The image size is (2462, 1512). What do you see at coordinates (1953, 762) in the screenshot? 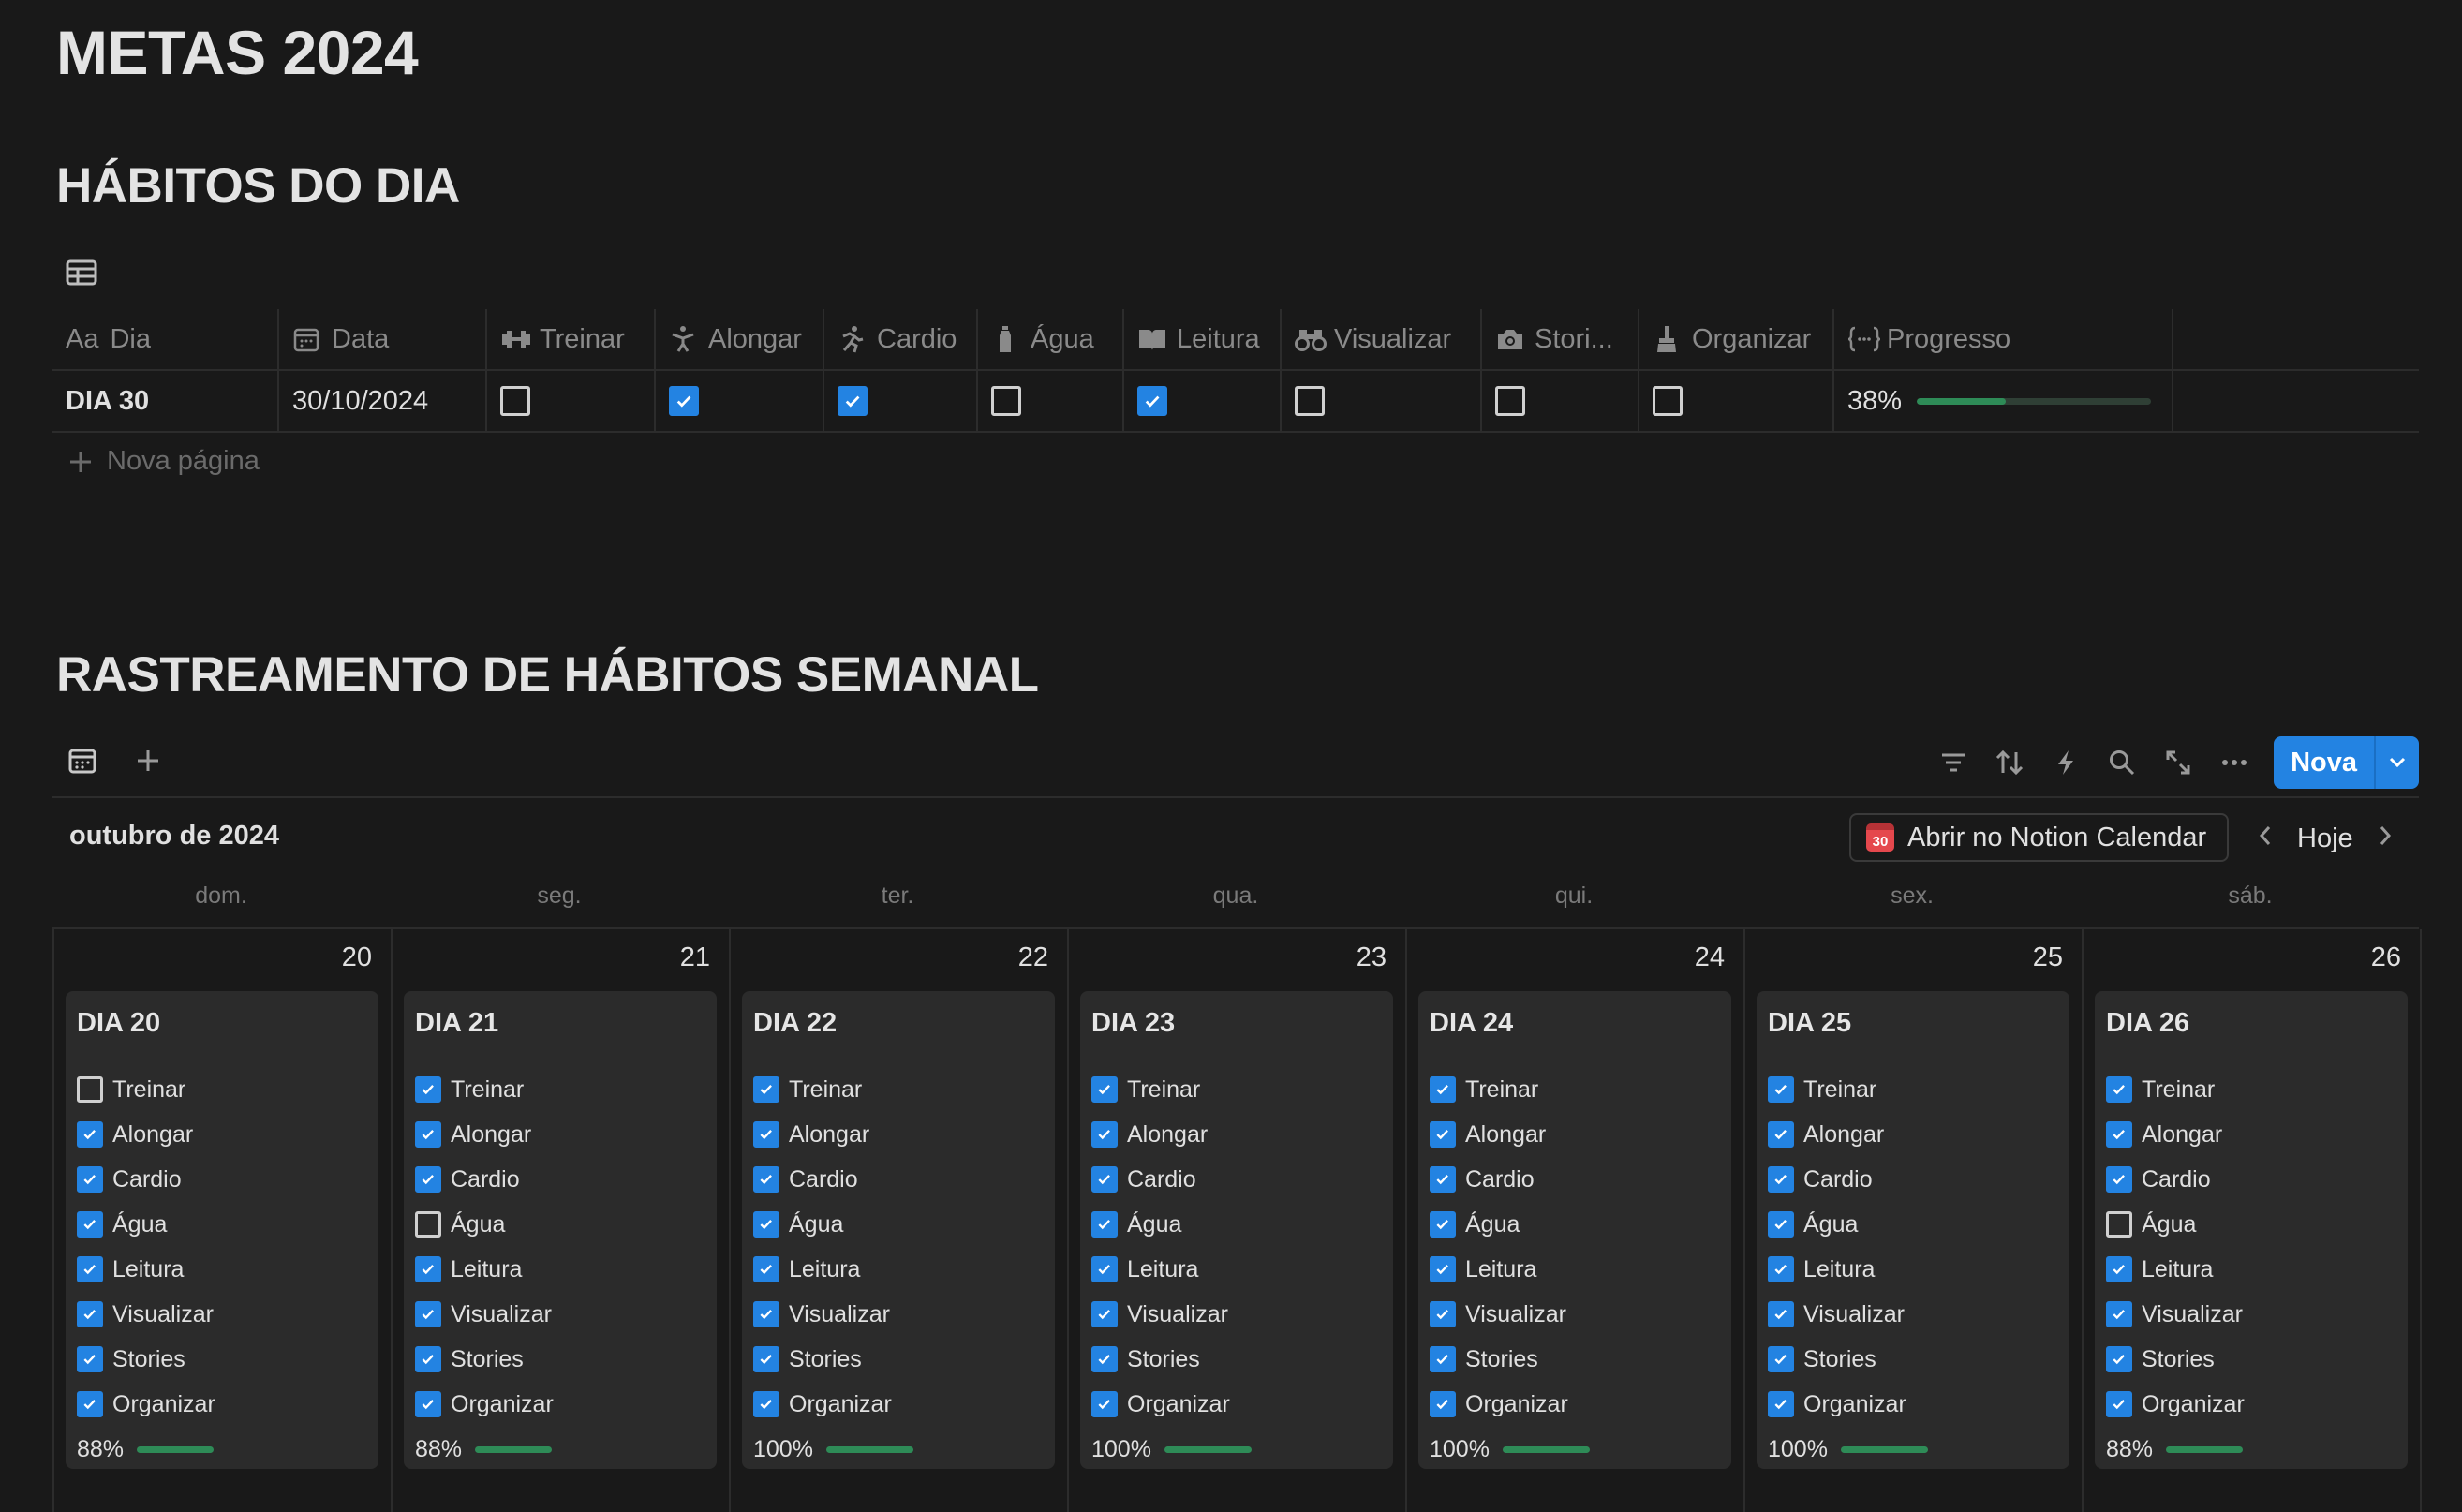
I see `filter-icon` at bounding box center [1953, 762].